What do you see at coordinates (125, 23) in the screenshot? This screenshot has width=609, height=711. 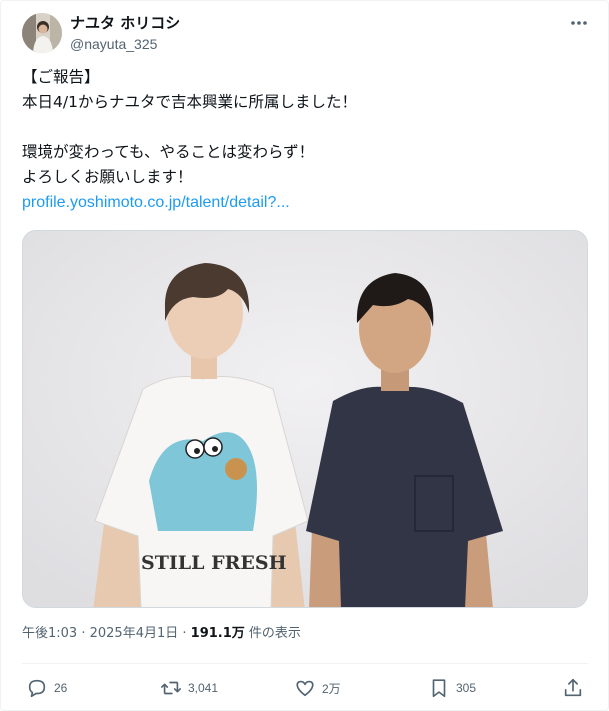 I see `author-display-name: ナユタ ホリコシ` at bounding box center [125, 23].